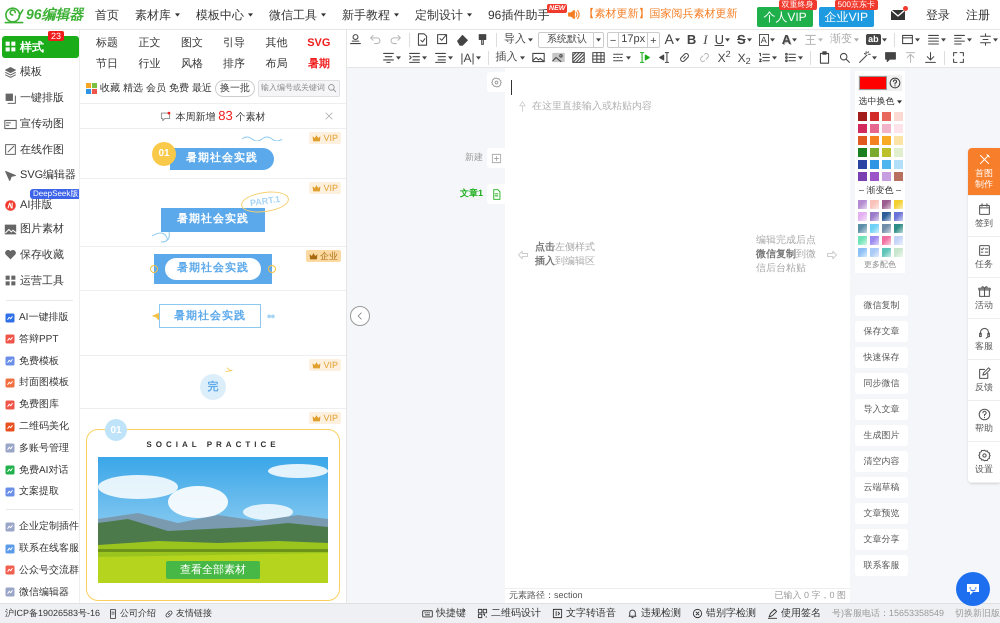 Image resolution: width=1000 pixels, height=623 pixels. What do you see at coordinates (235, 88) in the screenshot?
I see `refresh-button: 换一批` at bounding box center [235, 88].